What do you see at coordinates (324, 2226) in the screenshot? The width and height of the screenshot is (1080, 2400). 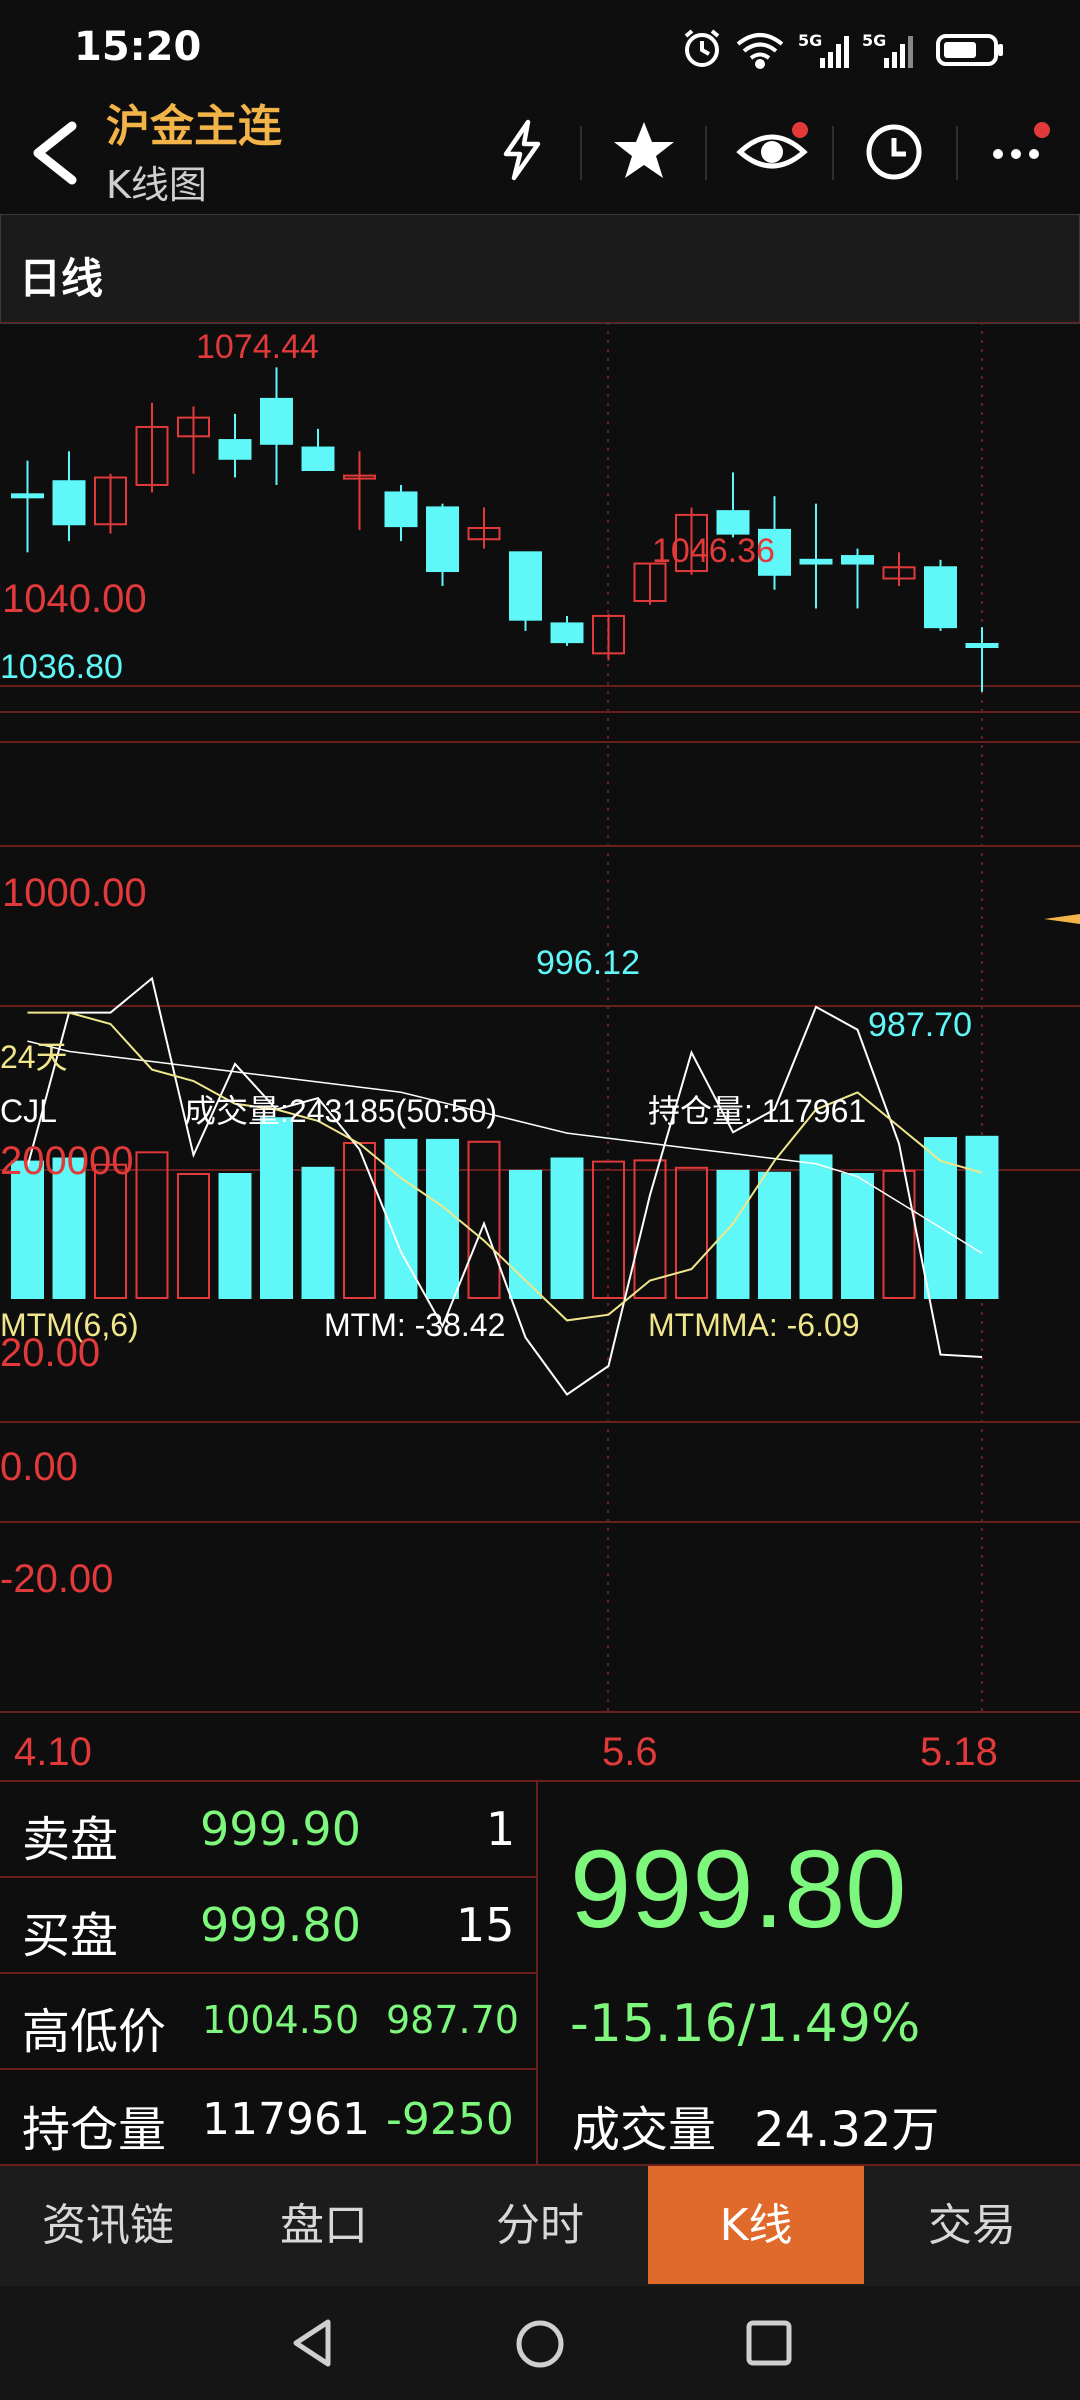 I see `tab-orderbook: 盘口` at bounding box center [324, 2226].